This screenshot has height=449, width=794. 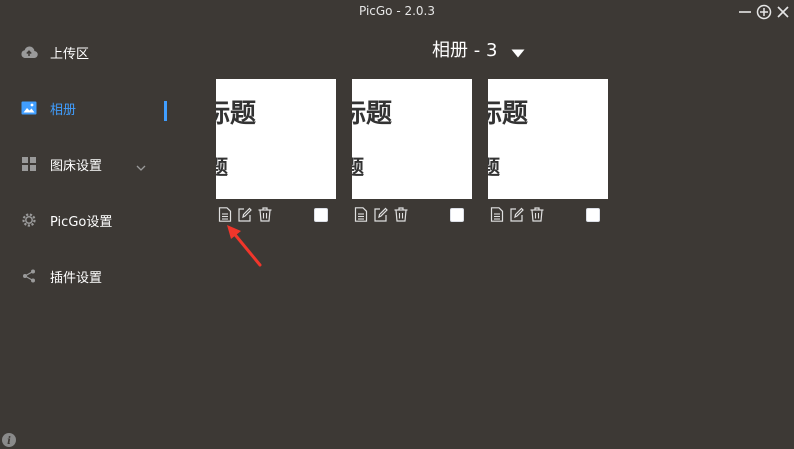 I want to click on cloud-upload-icon, so click(x=29, y=52).